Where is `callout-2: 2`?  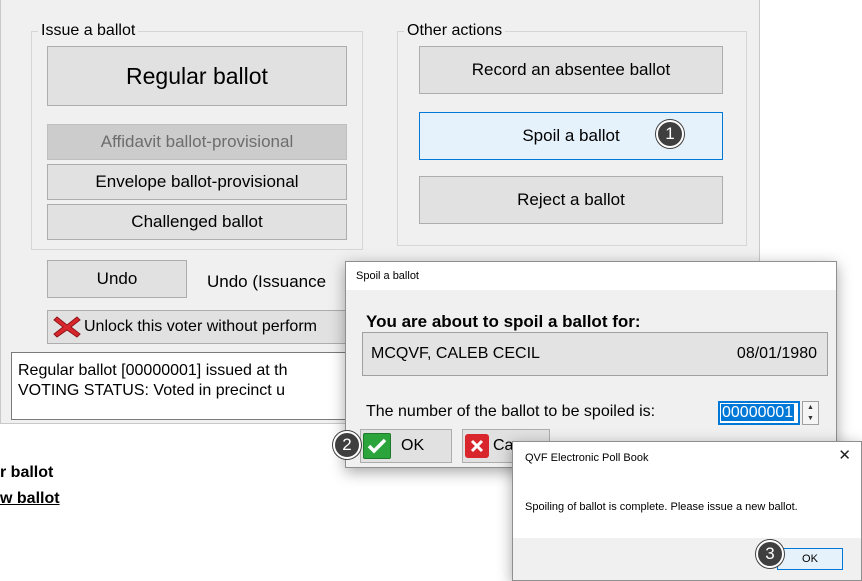 callout-2: 2 is located at coordinates (347, 445).